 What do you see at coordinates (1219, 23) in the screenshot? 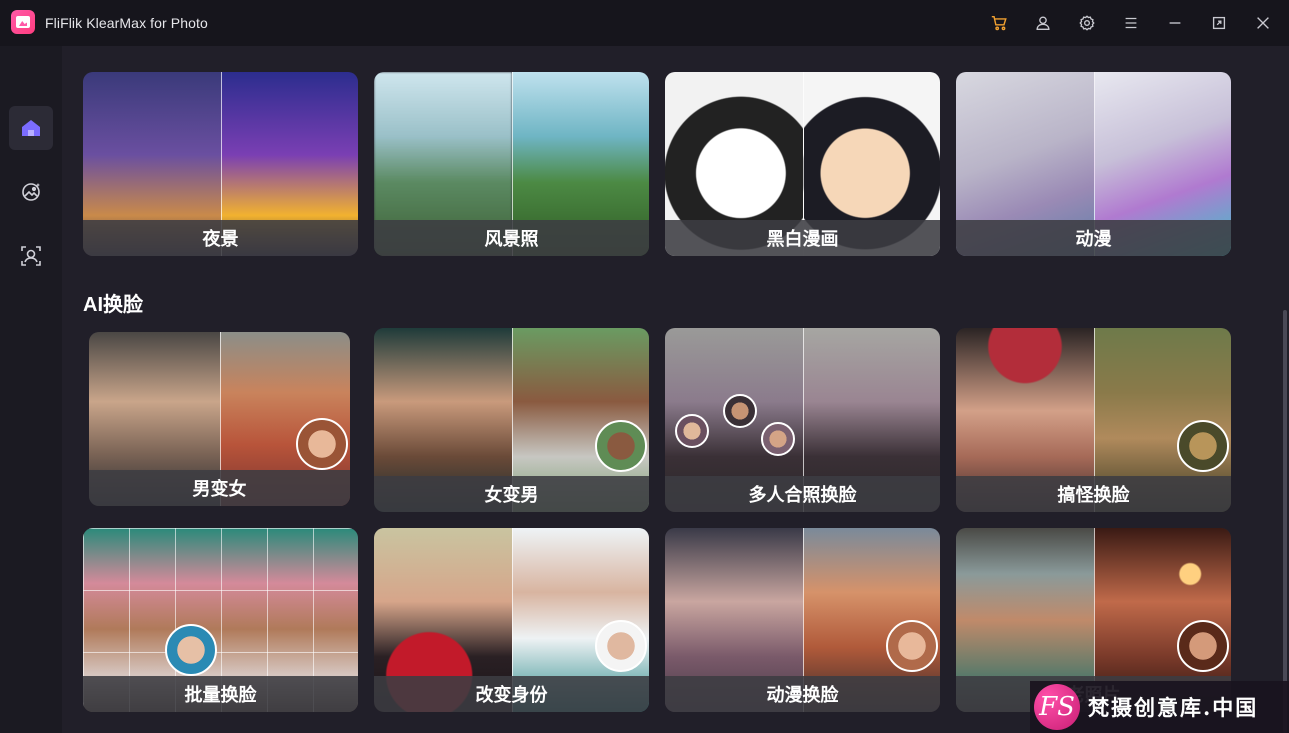
I see `maximize-icon` at bounding box center [1219, 23].